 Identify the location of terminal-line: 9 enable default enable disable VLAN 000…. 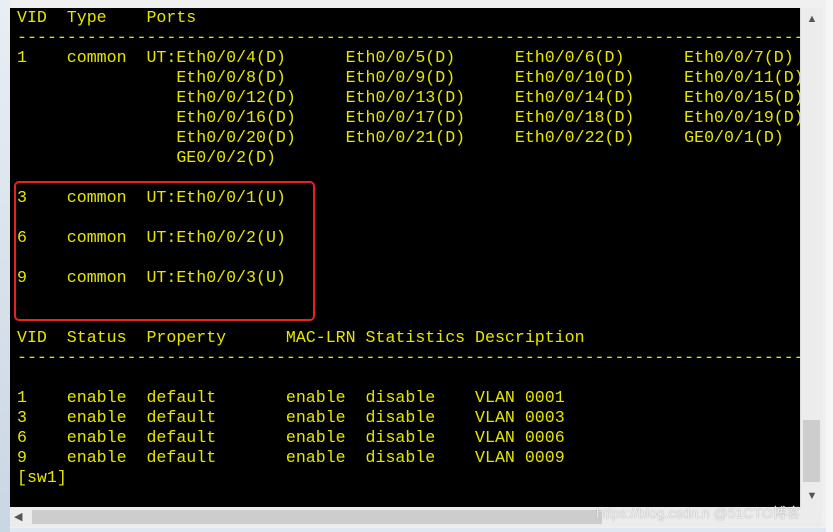
(291, 457).